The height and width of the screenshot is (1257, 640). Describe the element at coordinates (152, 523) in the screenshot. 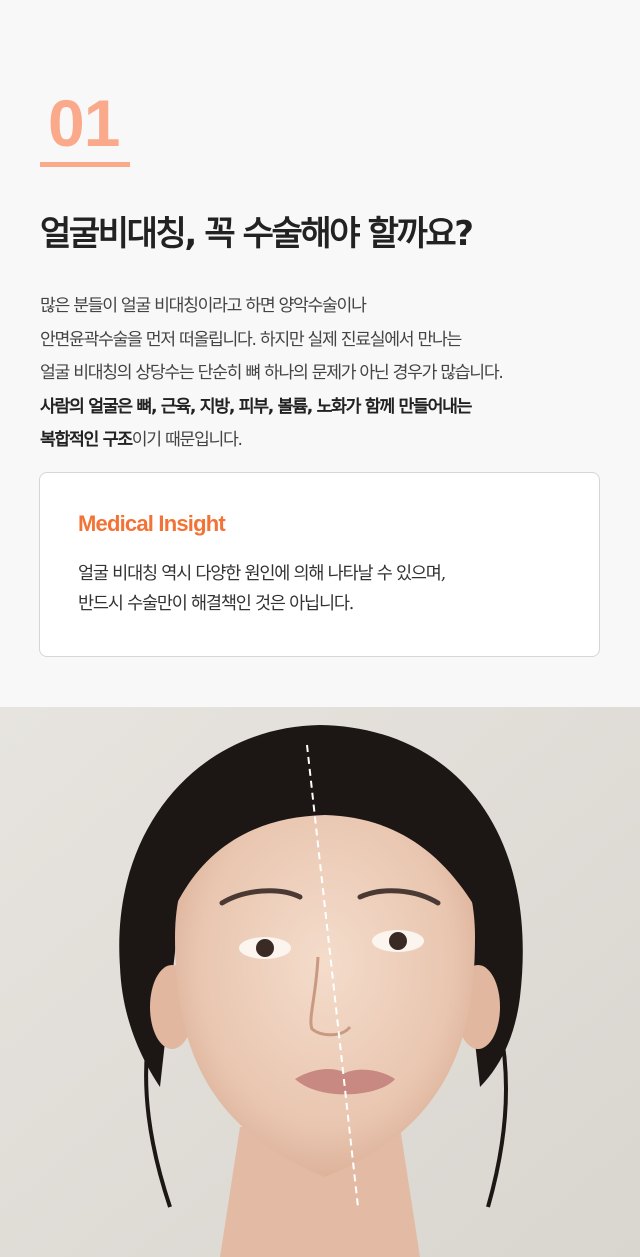

I see `insight-title: Medical Insight` at that location.